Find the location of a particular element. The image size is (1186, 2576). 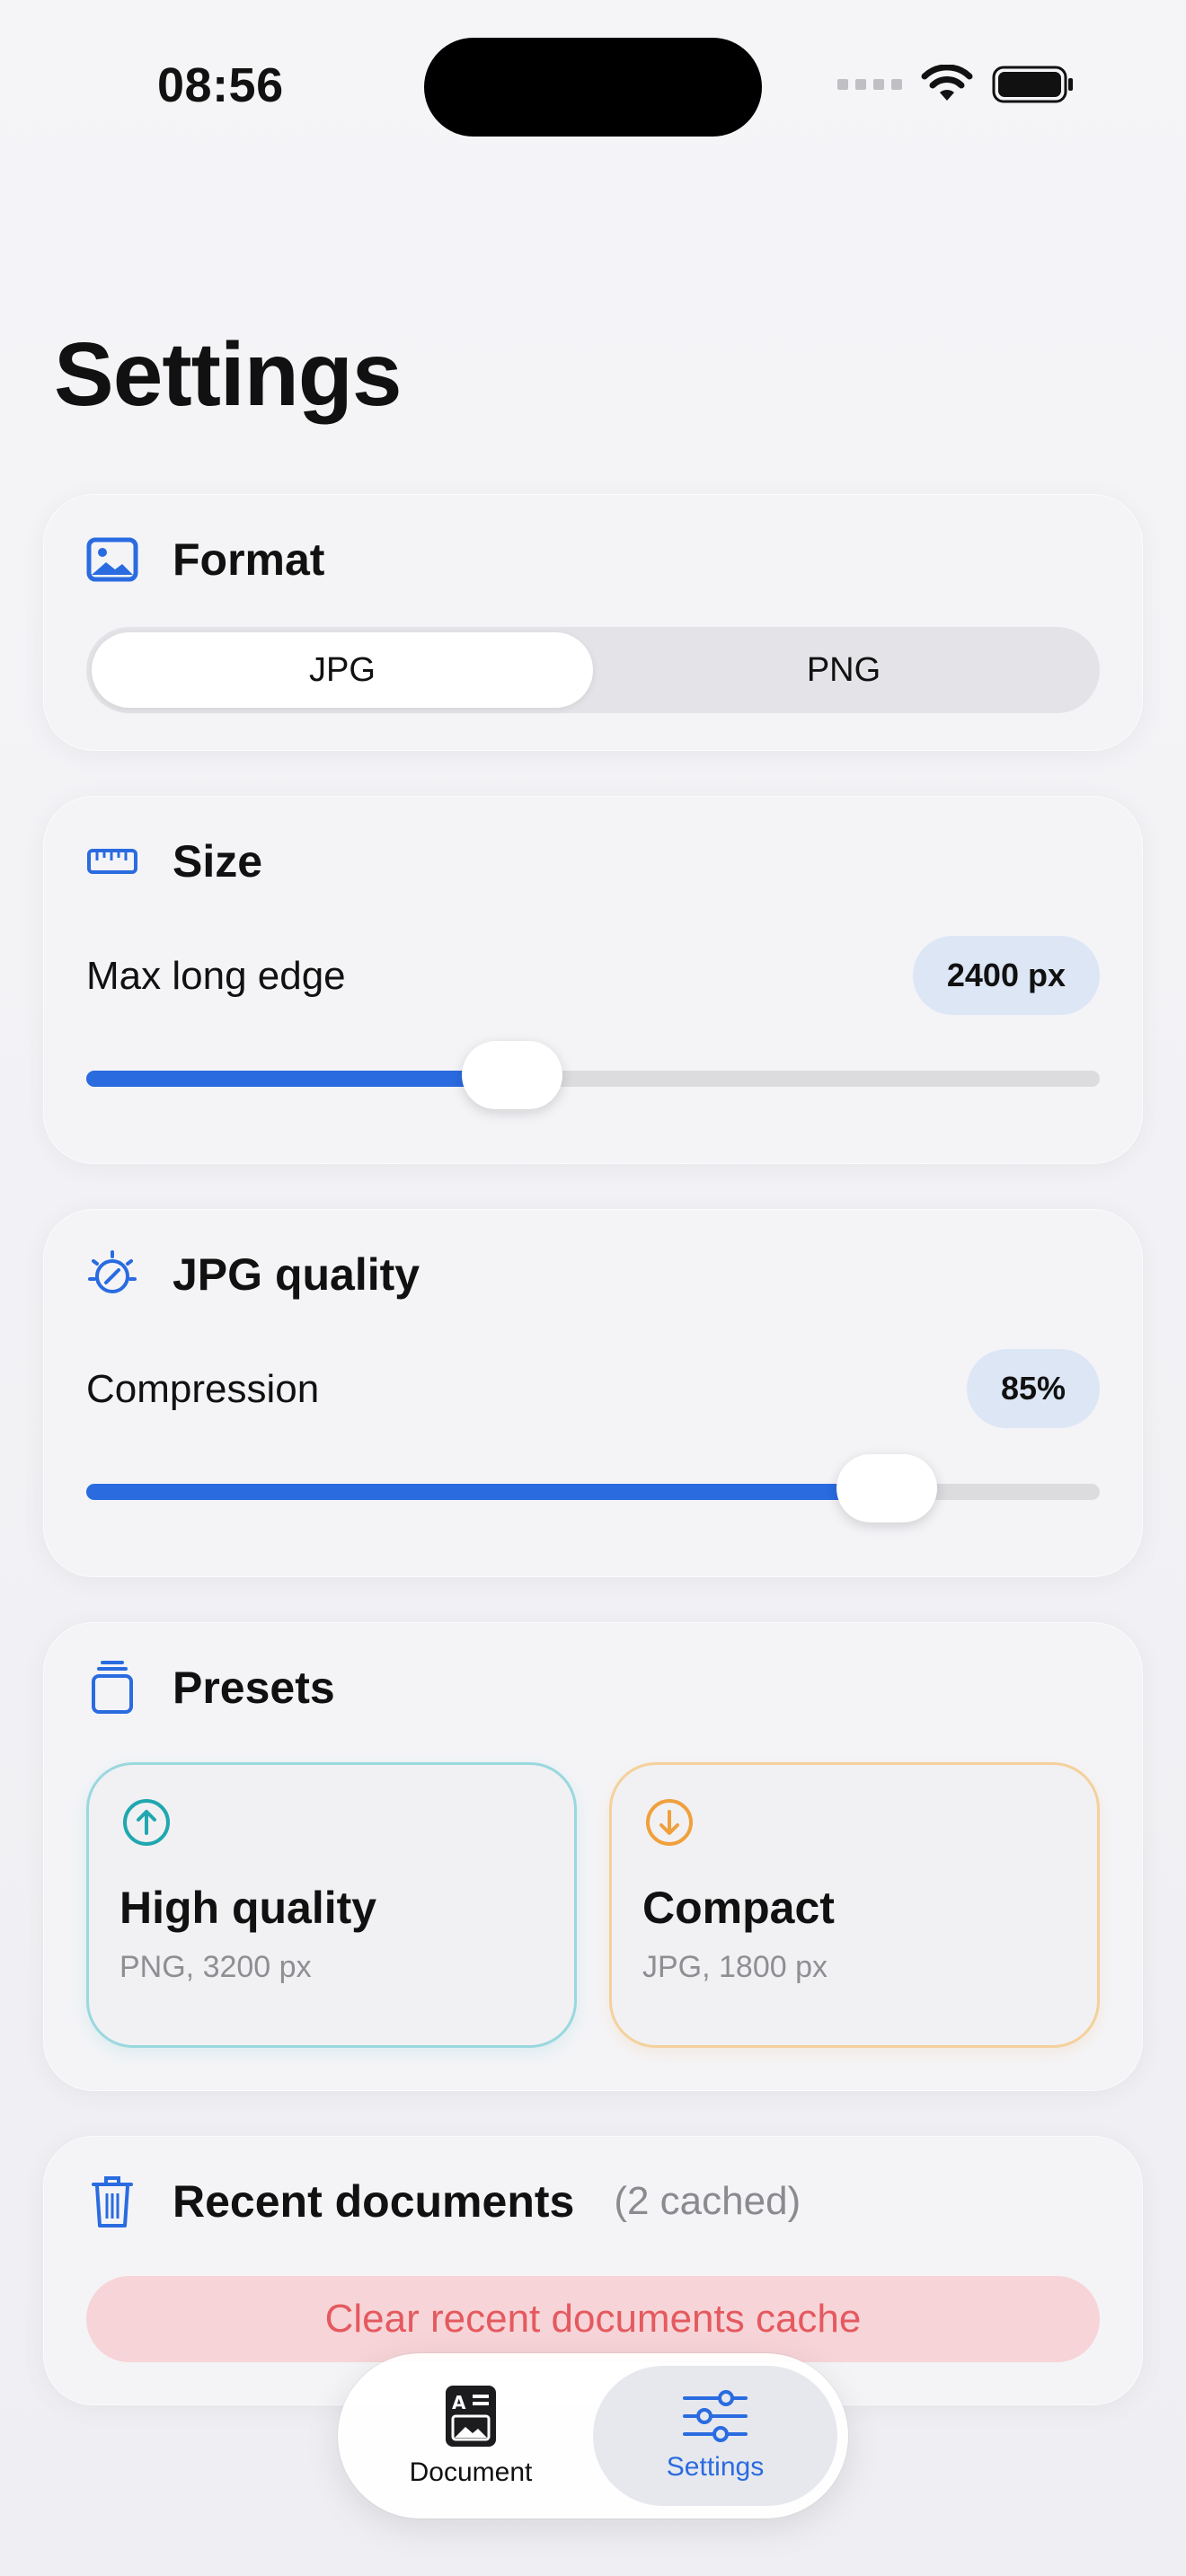

tab-document: A Document is located at coordinates (471, 2436).